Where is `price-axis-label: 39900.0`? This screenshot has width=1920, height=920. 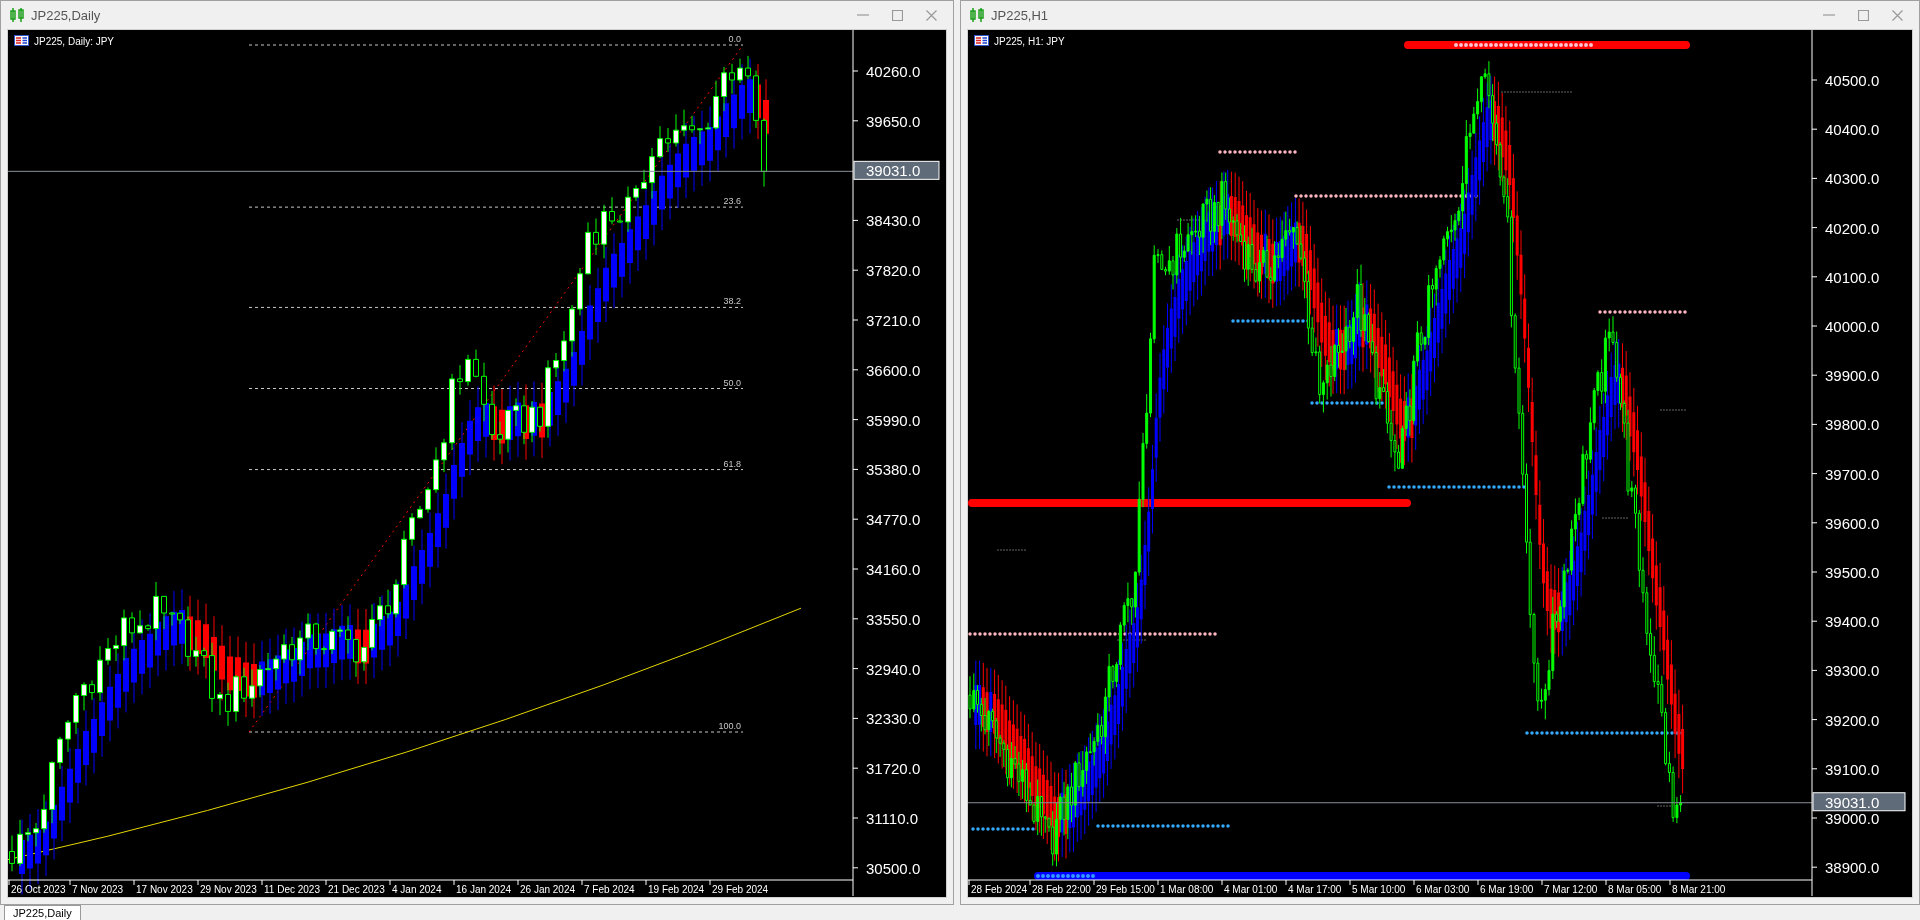
price-axis-label: 39900.0 is located at coordinates (1852, 376).